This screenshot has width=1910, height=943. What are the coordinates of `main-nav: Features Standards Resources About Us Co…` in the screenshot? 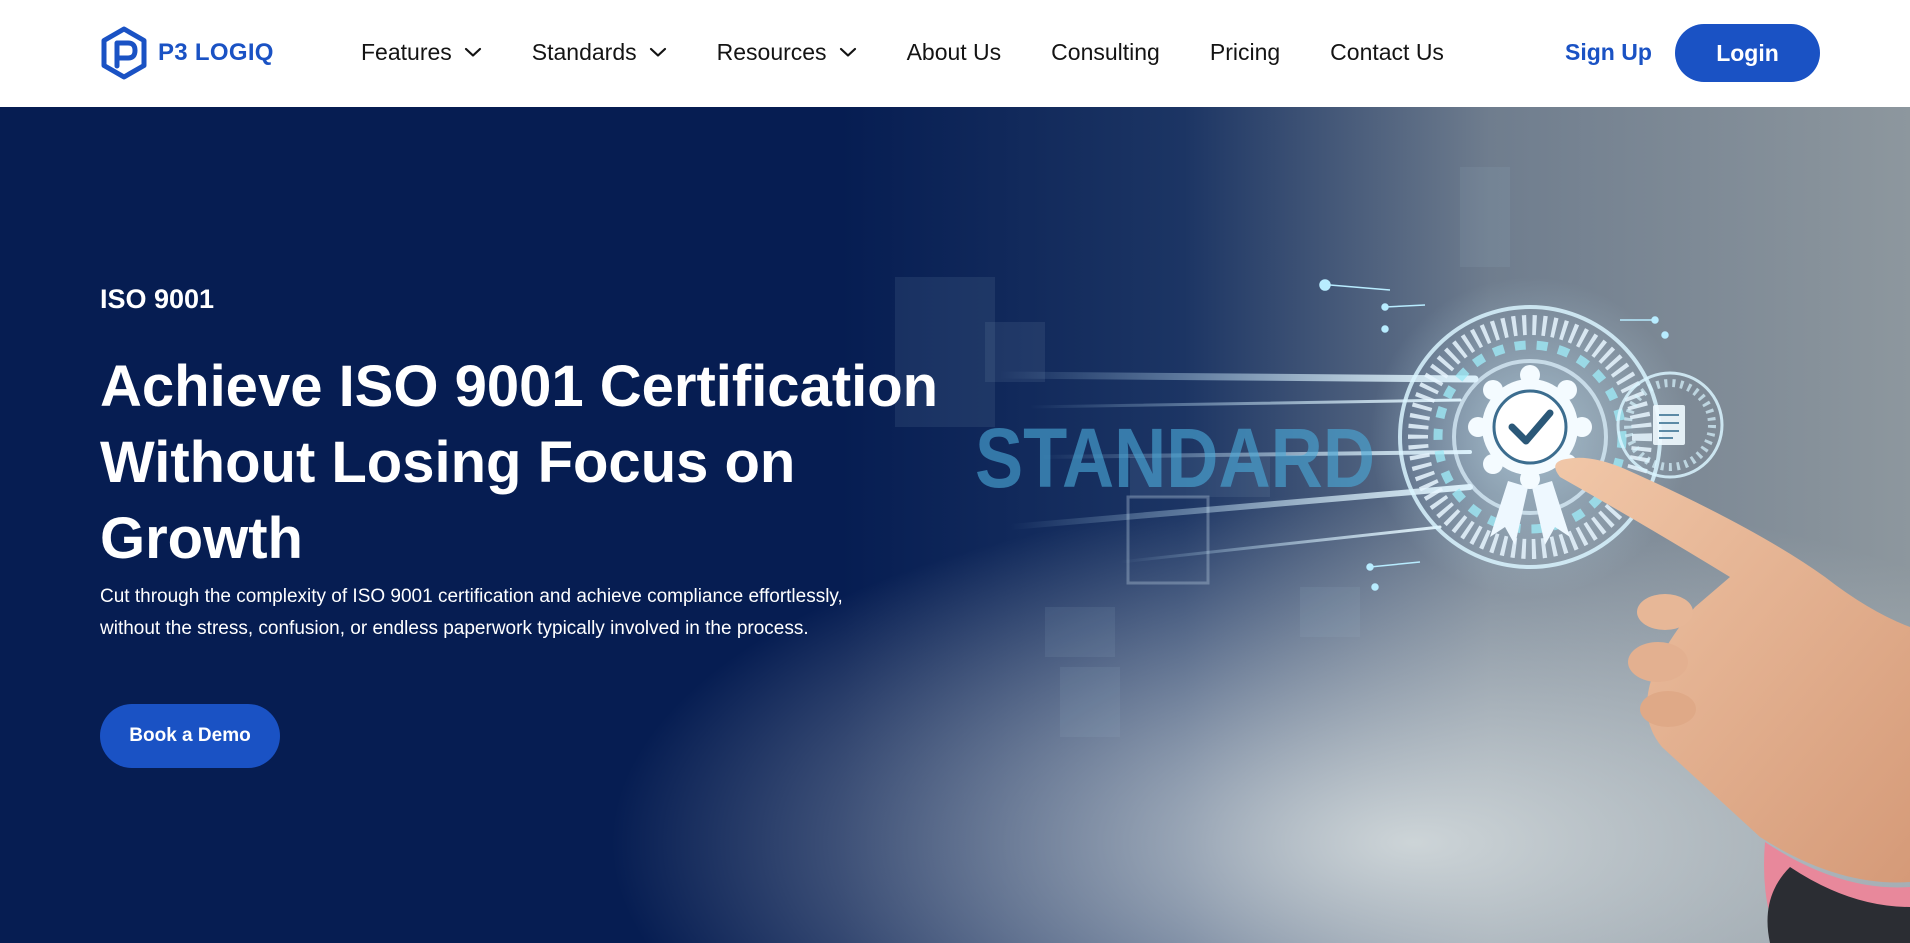 It's located at (902, 52).